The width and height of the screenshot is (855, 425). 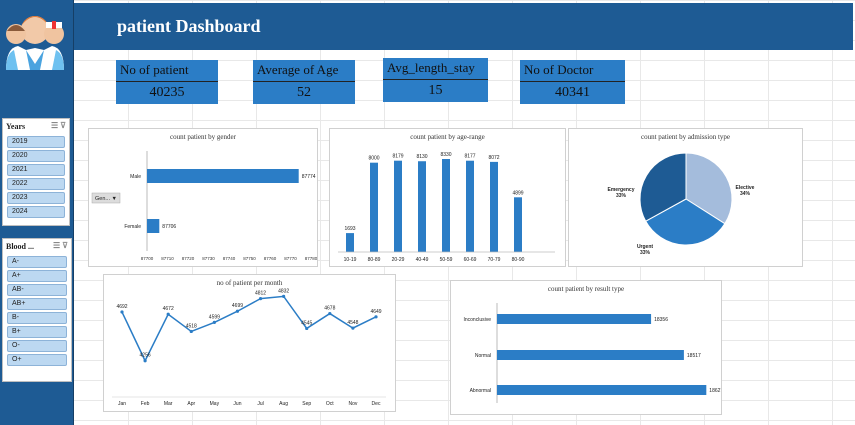 What do you see at coordinates (572, 93) in the screenshot?
I see `kpi-value: 40341` at bounding box center [572, 93].